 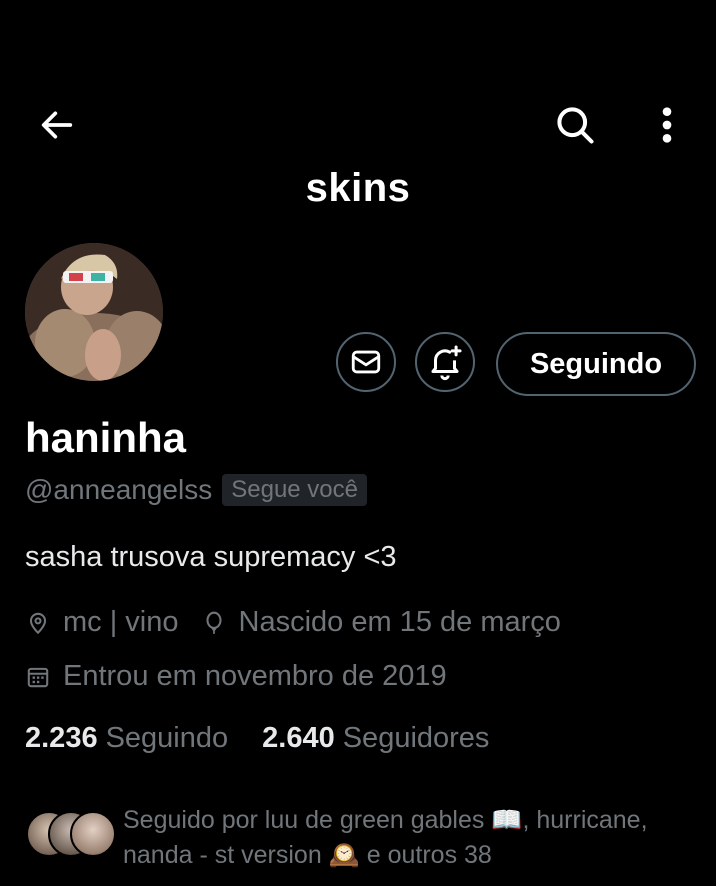 What do you see at coordinates (121, 622) in the screenshot?
I see `location-text: mc | vino` at bounding box center [121, 622].